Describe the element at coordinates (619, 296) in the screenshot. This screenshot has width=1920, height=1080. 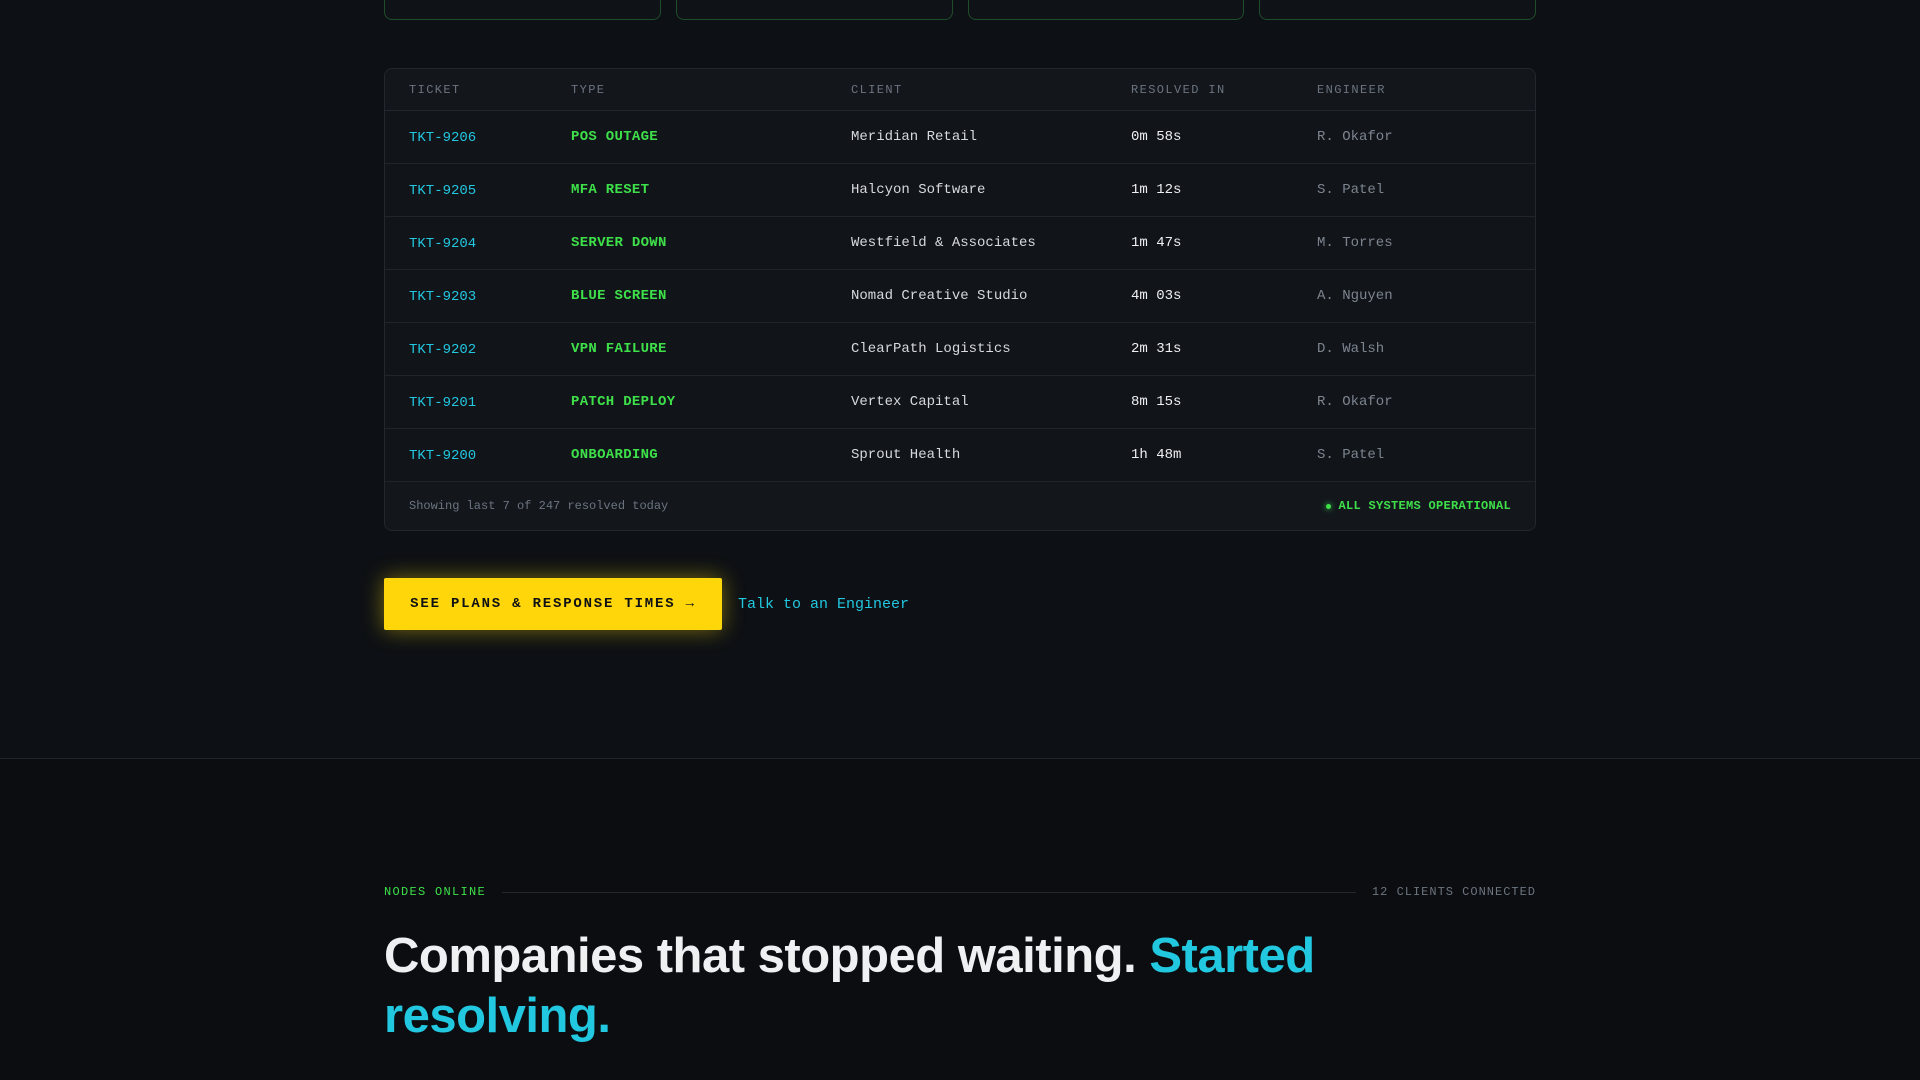
I see `ticket-type: BLUE SCREEN` at that location.